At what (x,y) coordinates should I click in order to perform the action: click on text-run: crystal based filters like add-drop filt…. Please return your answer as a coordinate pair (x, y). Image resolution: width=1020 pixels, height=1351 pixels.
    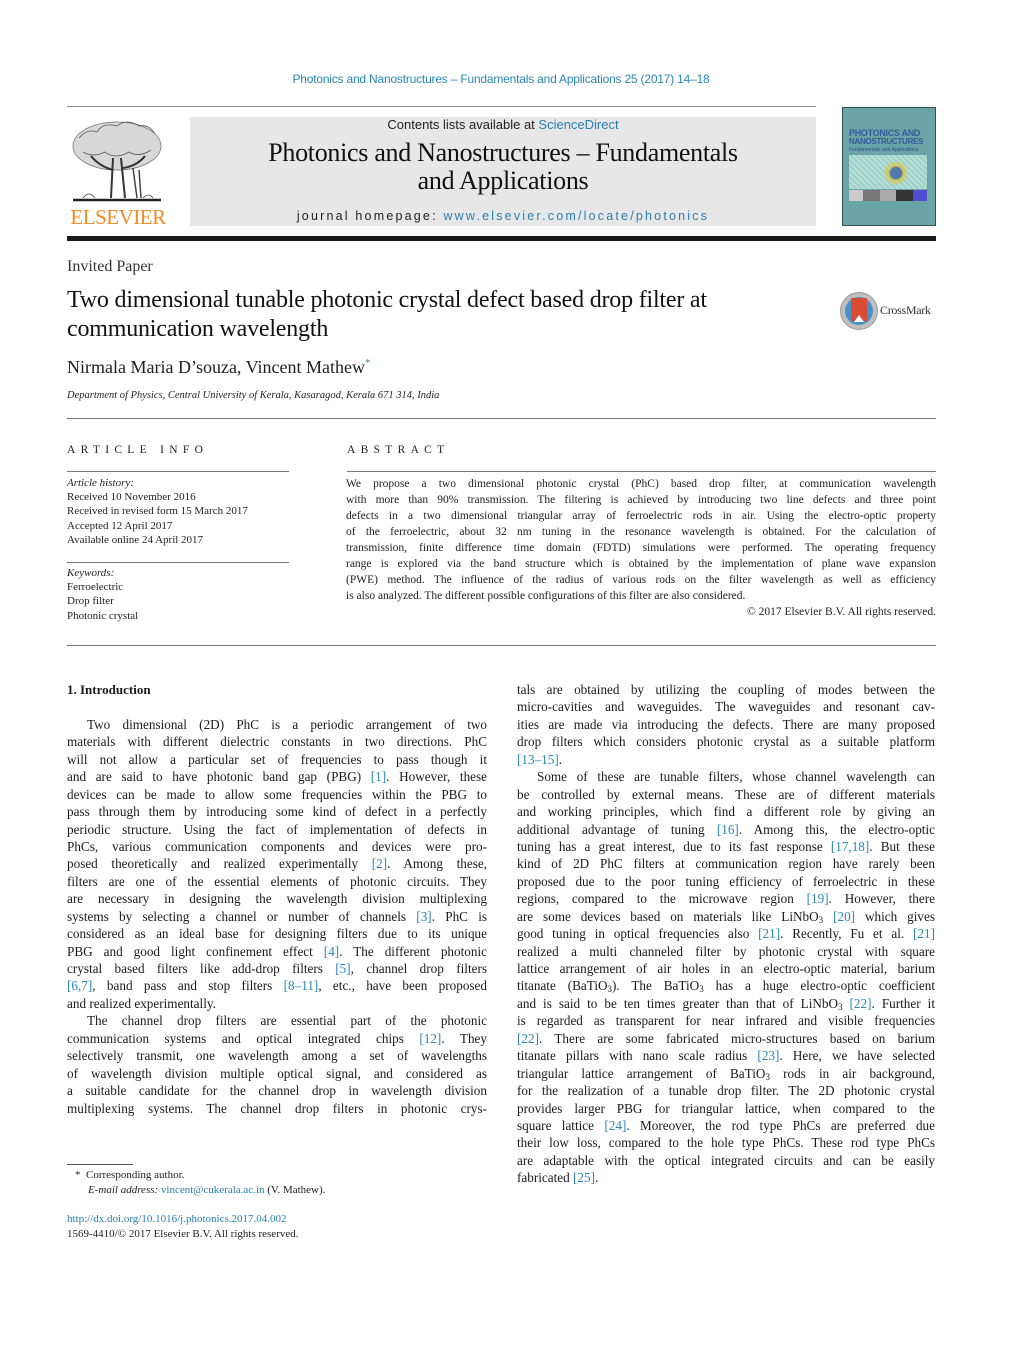
    Looking at the image, I should click on (201, 968).